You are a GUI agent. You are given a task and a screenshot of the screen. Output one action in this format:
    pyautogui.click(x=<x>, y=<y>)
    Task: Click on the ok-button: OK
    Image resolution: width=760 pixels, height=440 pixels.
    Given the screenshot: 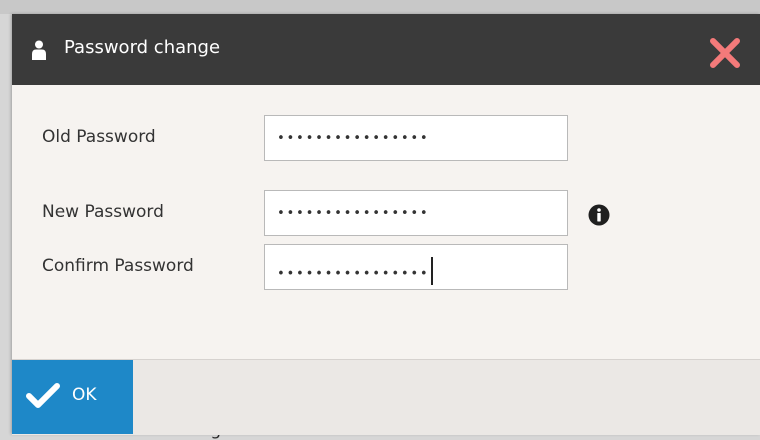 What is the action you would take?
    pyautogui.click(x=72, y=397)
    